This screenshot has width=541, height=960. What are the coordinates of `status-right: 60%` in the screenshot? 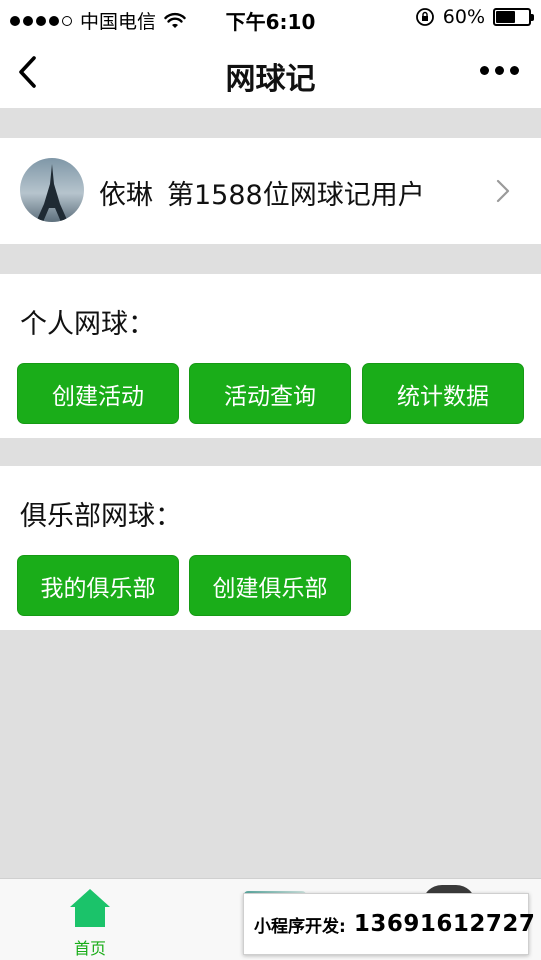 It's located at (474, 17).